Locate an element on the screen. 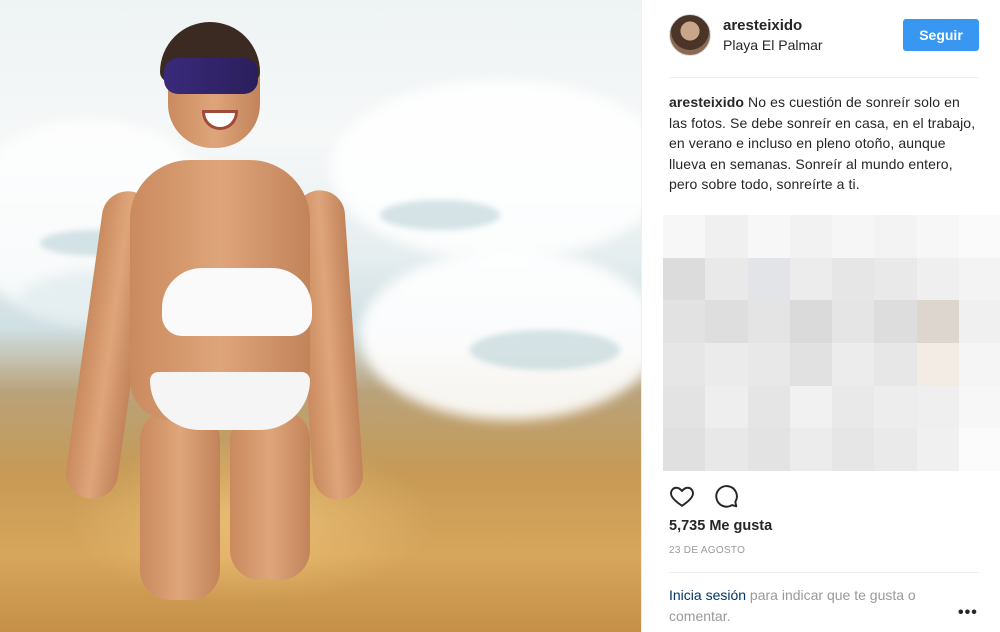 This screenshot has width=1000, height=632. likes-count: 5,735 Me gusta is located at coordinates (720, 526).